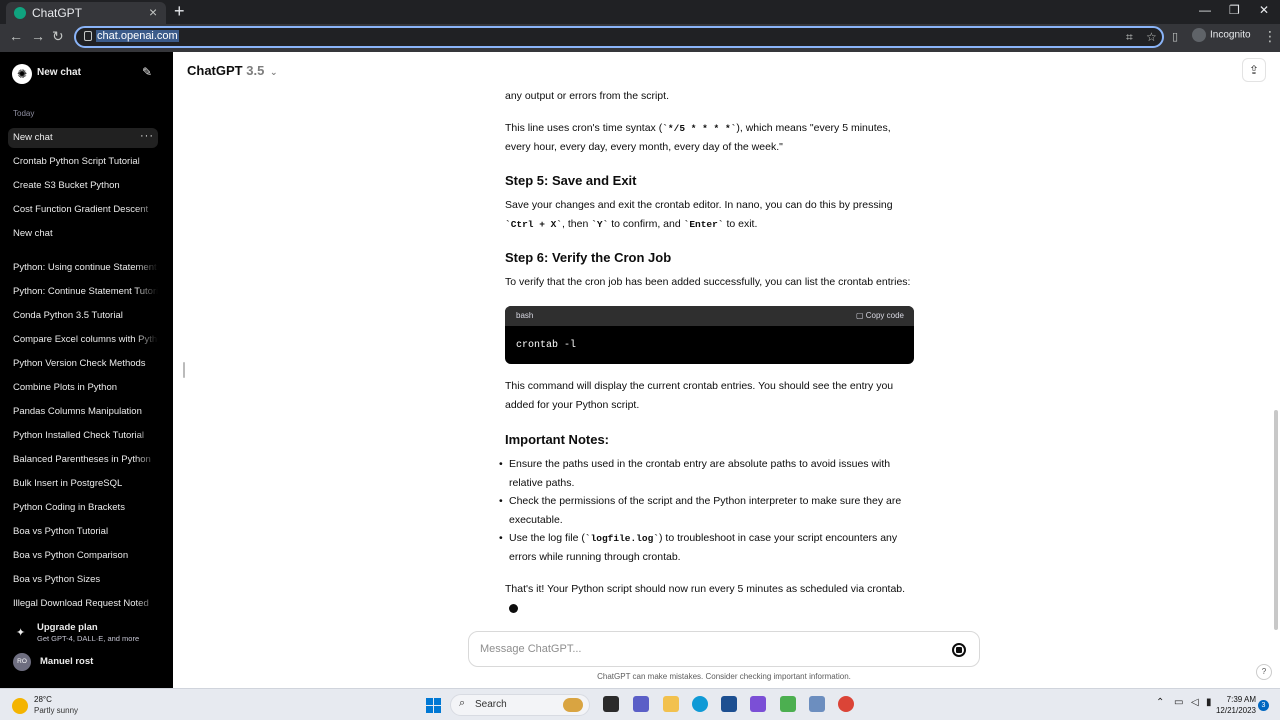  I want to click on incognito-indicator: Incognito, so click(1221, 35).